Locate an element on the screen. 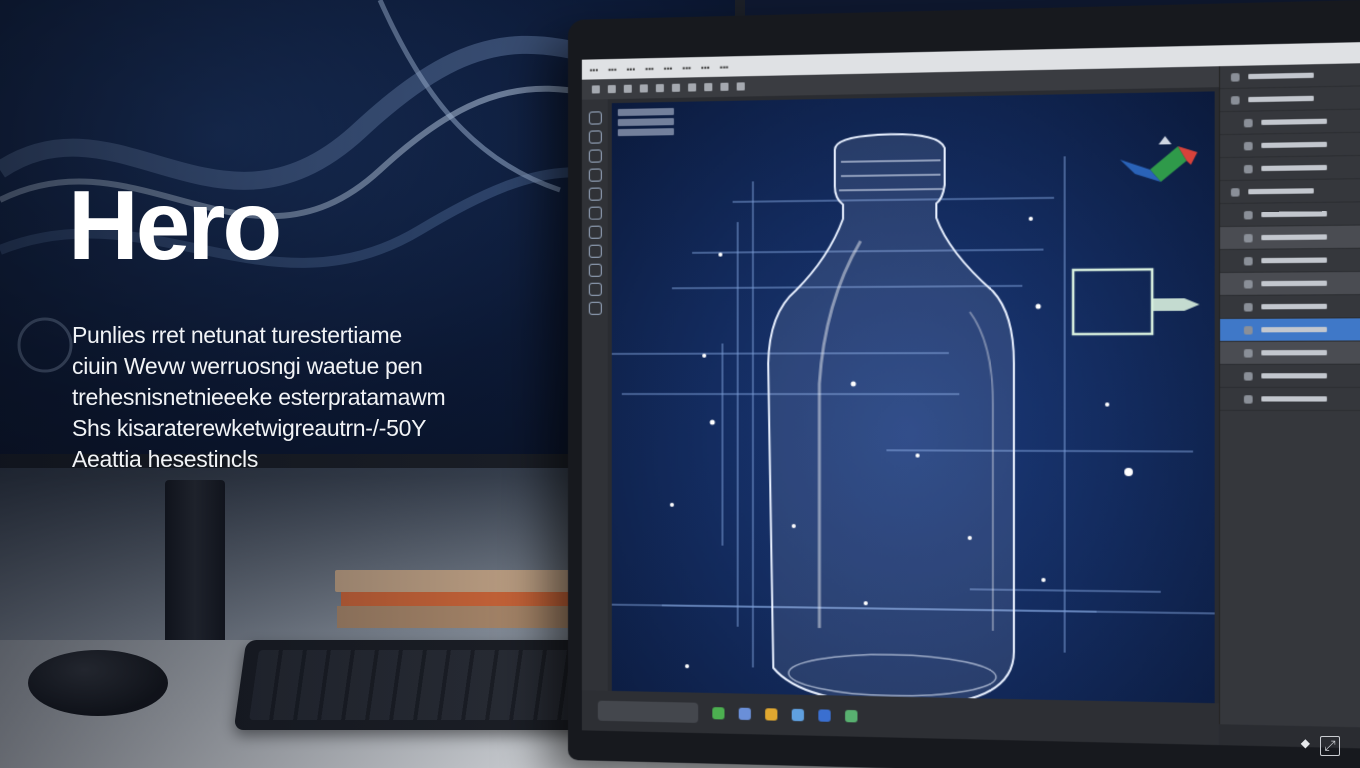 This screenshot has width=1360, height=768. layers-panel is located at coordinates (1289, 395).